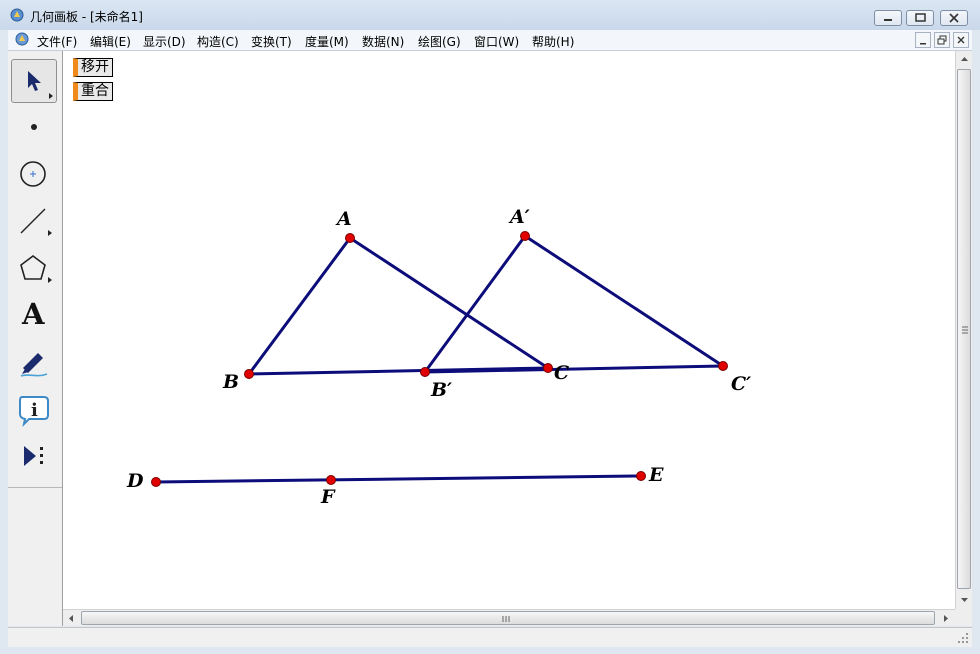 The image size is (980, 654). I want to click on menu-edit: 编辑(E), so click(110, 41).